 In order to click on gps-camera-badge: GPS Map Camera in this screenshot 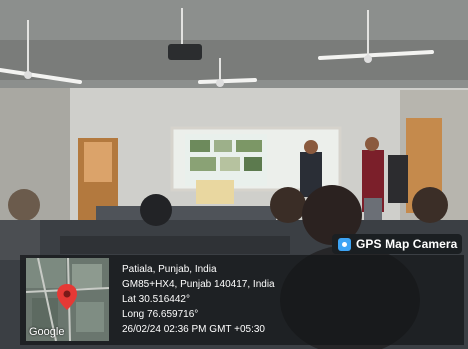, I will do `click(397, 244)`.